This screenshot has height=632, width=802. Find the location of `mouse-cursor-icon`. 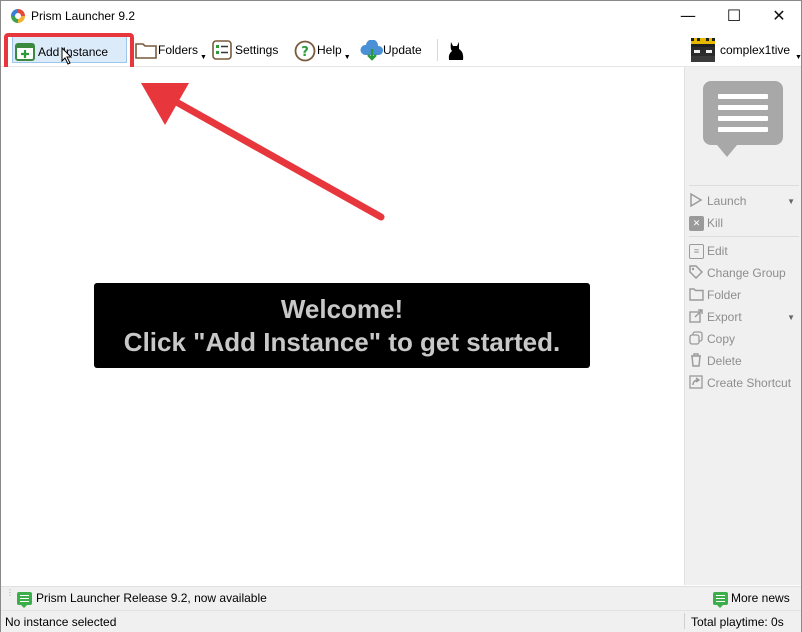

mouse-cursor-icon is located at coordinates (67, 56).